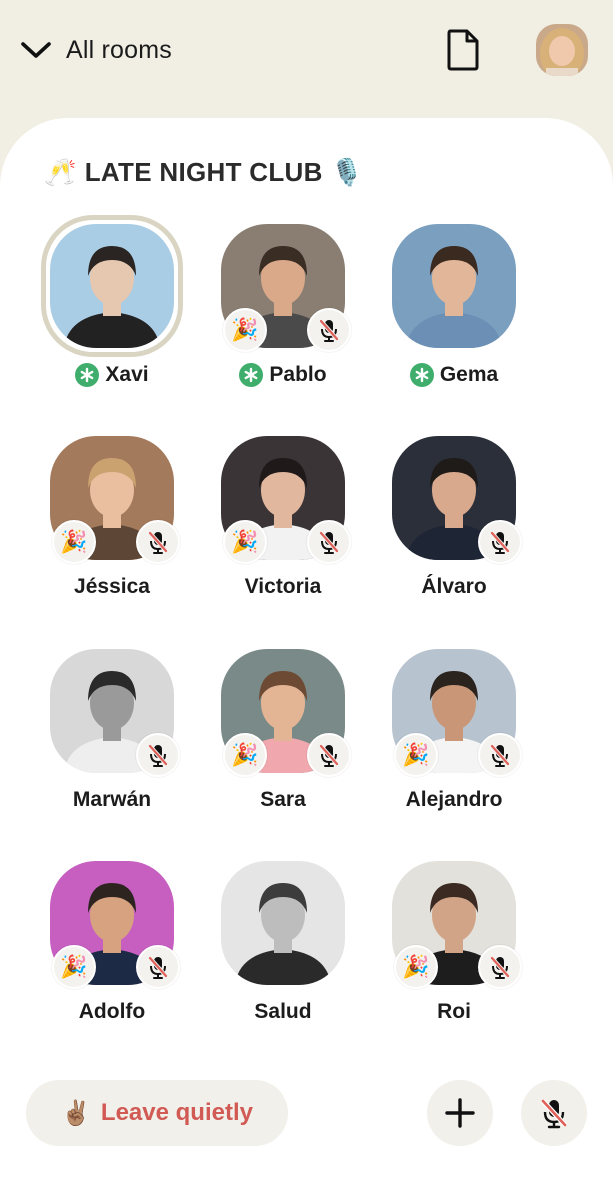 Image resolution: width=613 pixels, height=1200 pixels. I want to click on speaker-tile: 🎉 Sara, so click(283, 739).